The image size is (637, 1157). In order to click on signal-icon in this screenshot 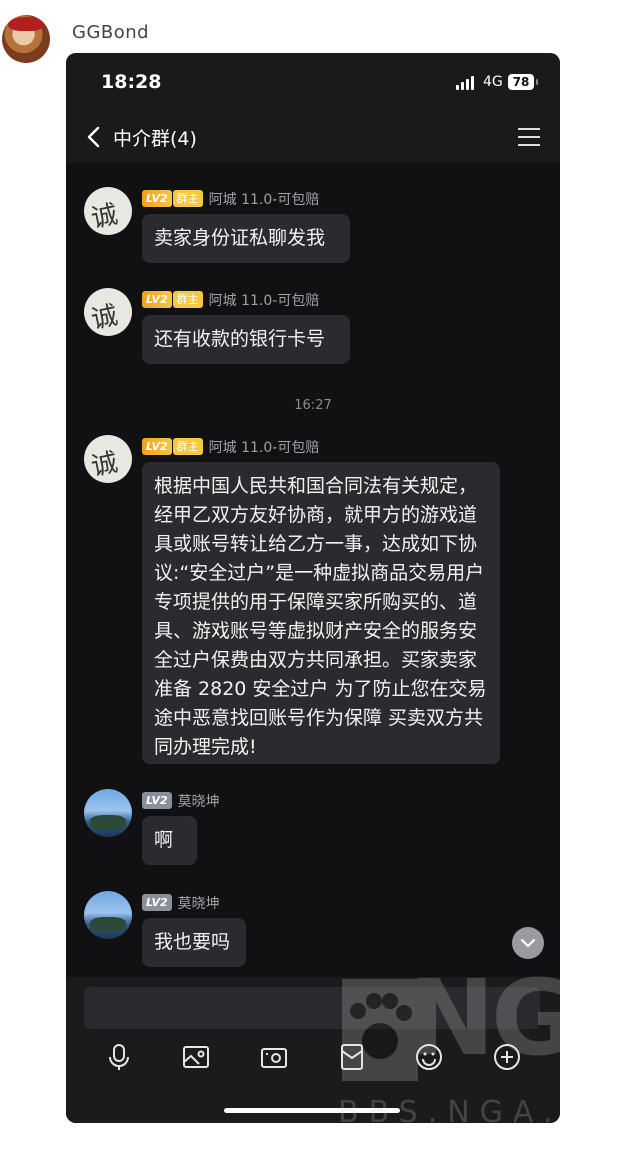, I will do `click(467, 83)`.